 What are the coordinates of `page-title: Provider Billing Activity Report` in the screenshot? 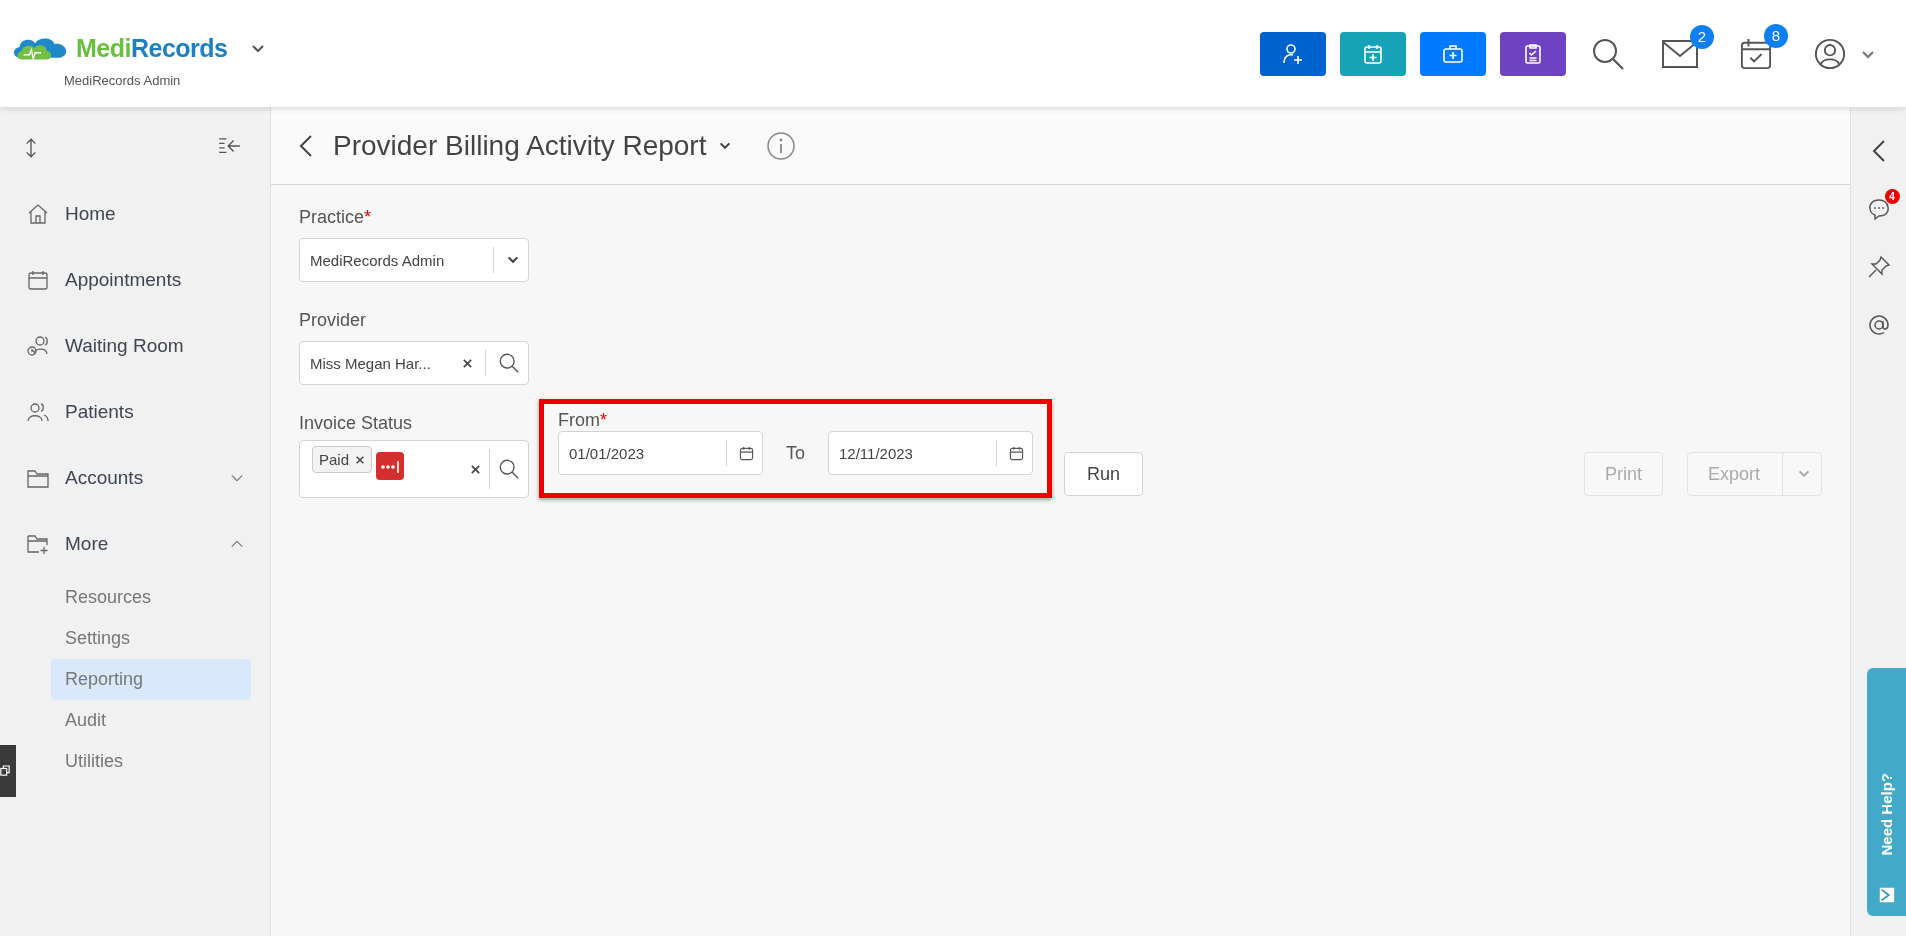 It's located at (520, 145).